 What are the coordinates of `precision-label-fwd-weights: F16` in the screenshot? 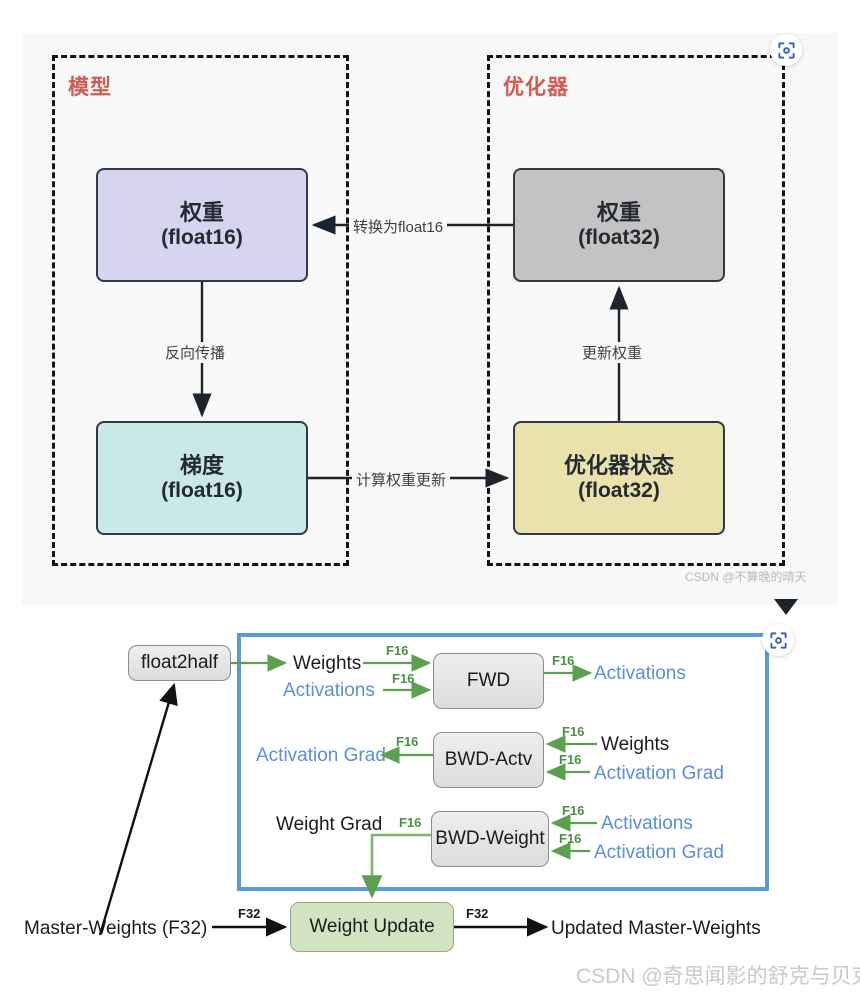 It's located at (397, 650).